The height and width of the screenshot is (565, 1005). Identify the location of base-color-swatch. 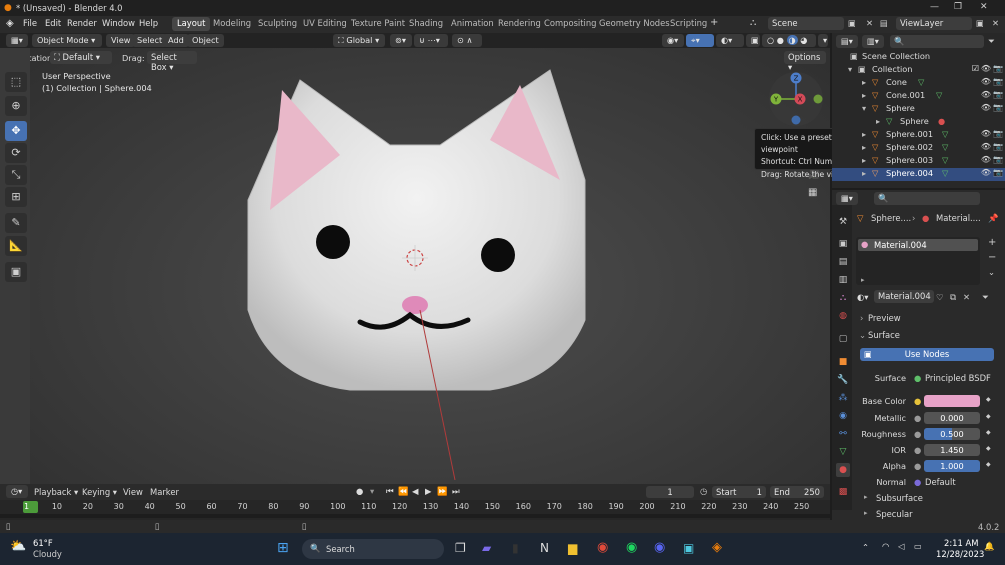
(952, 401).